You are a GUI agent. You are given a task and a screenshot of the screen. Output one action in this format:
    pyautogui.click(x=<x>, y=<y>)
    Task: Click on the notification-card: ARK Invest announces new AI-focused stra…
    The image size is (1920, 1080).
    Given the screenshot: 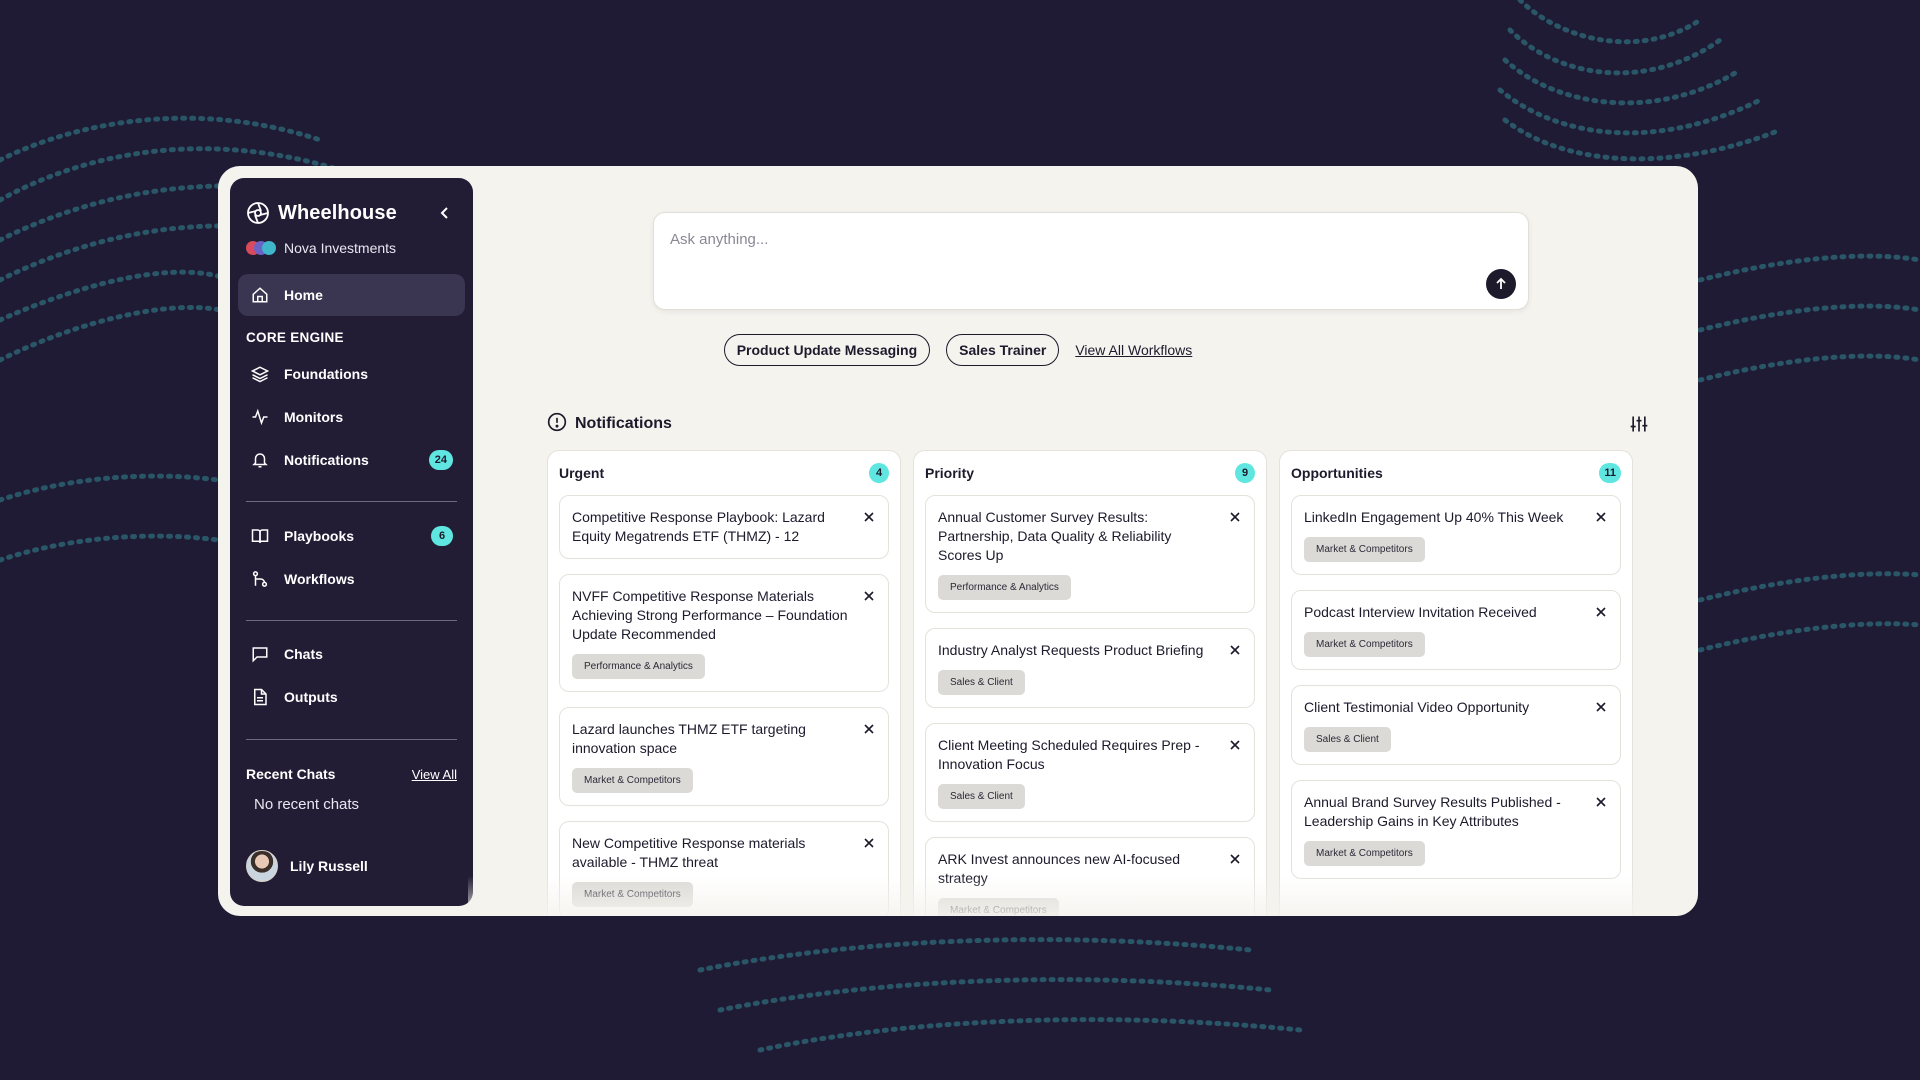 What is the action you would take?
    pyautogui.click(x=1090, y=876)
    